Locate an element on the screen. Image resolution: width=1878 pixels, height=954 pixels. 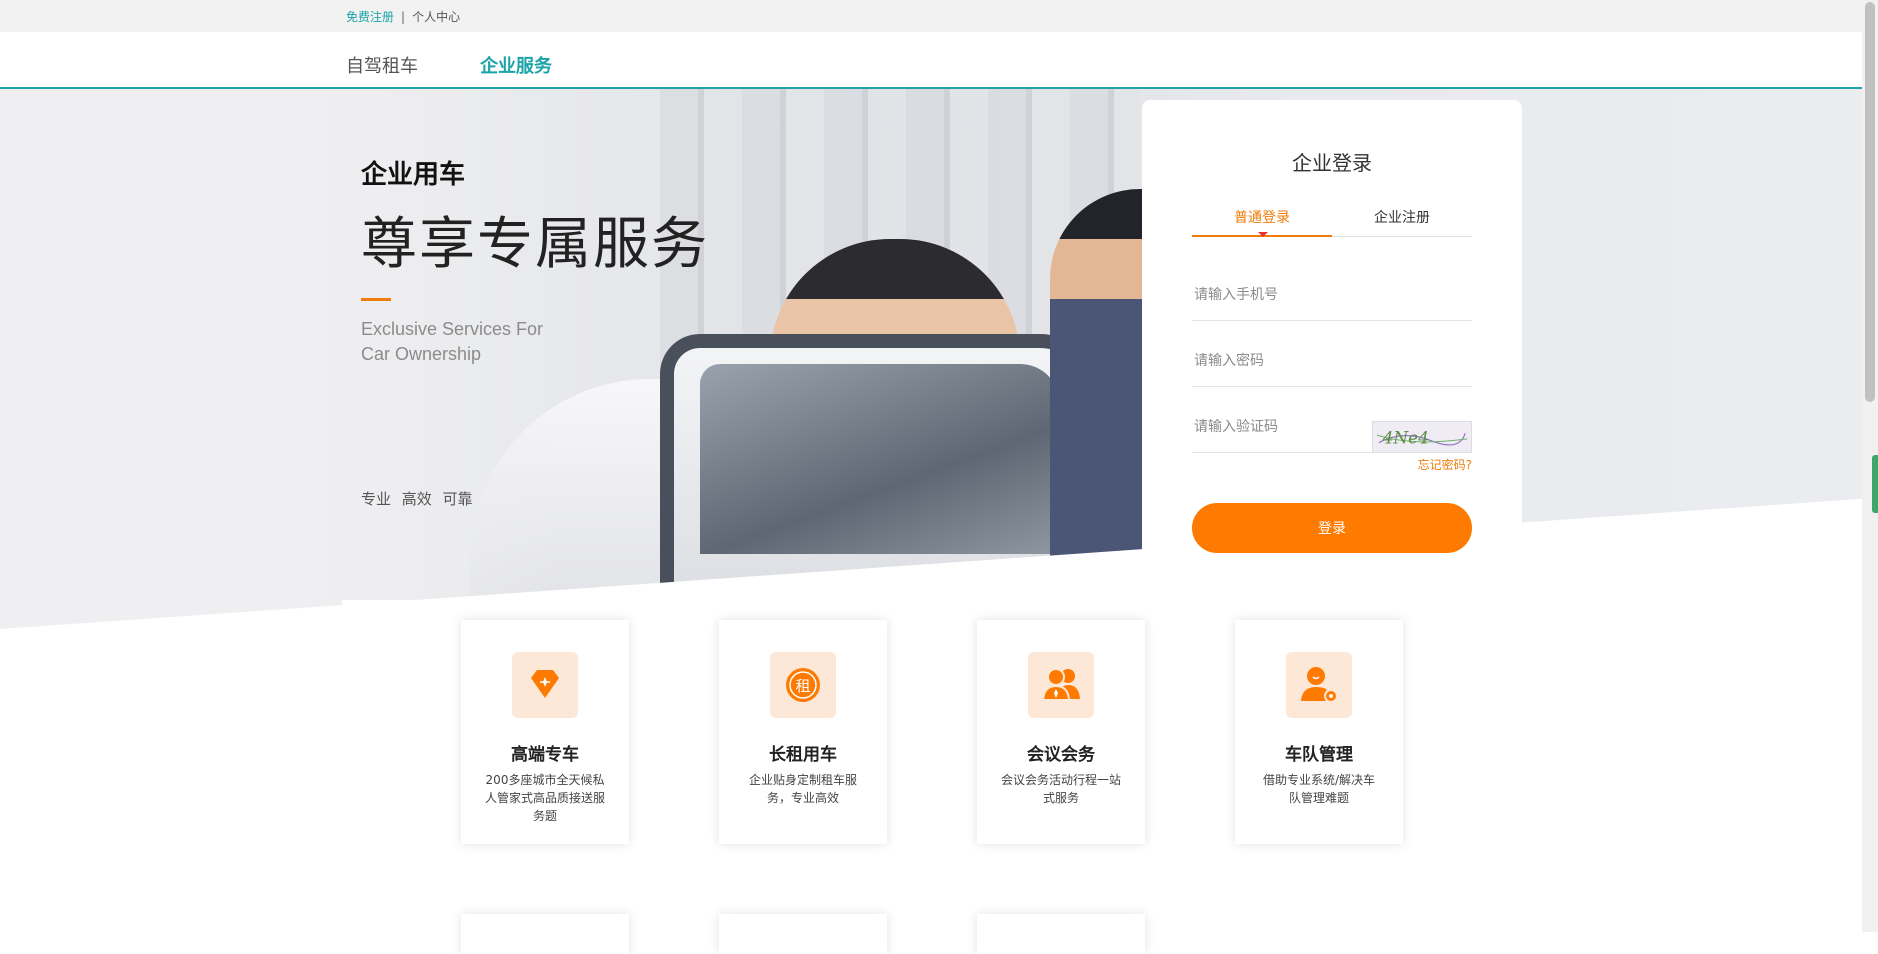
personal-center-link: 个人中心 is located at coordinates (436, 17).